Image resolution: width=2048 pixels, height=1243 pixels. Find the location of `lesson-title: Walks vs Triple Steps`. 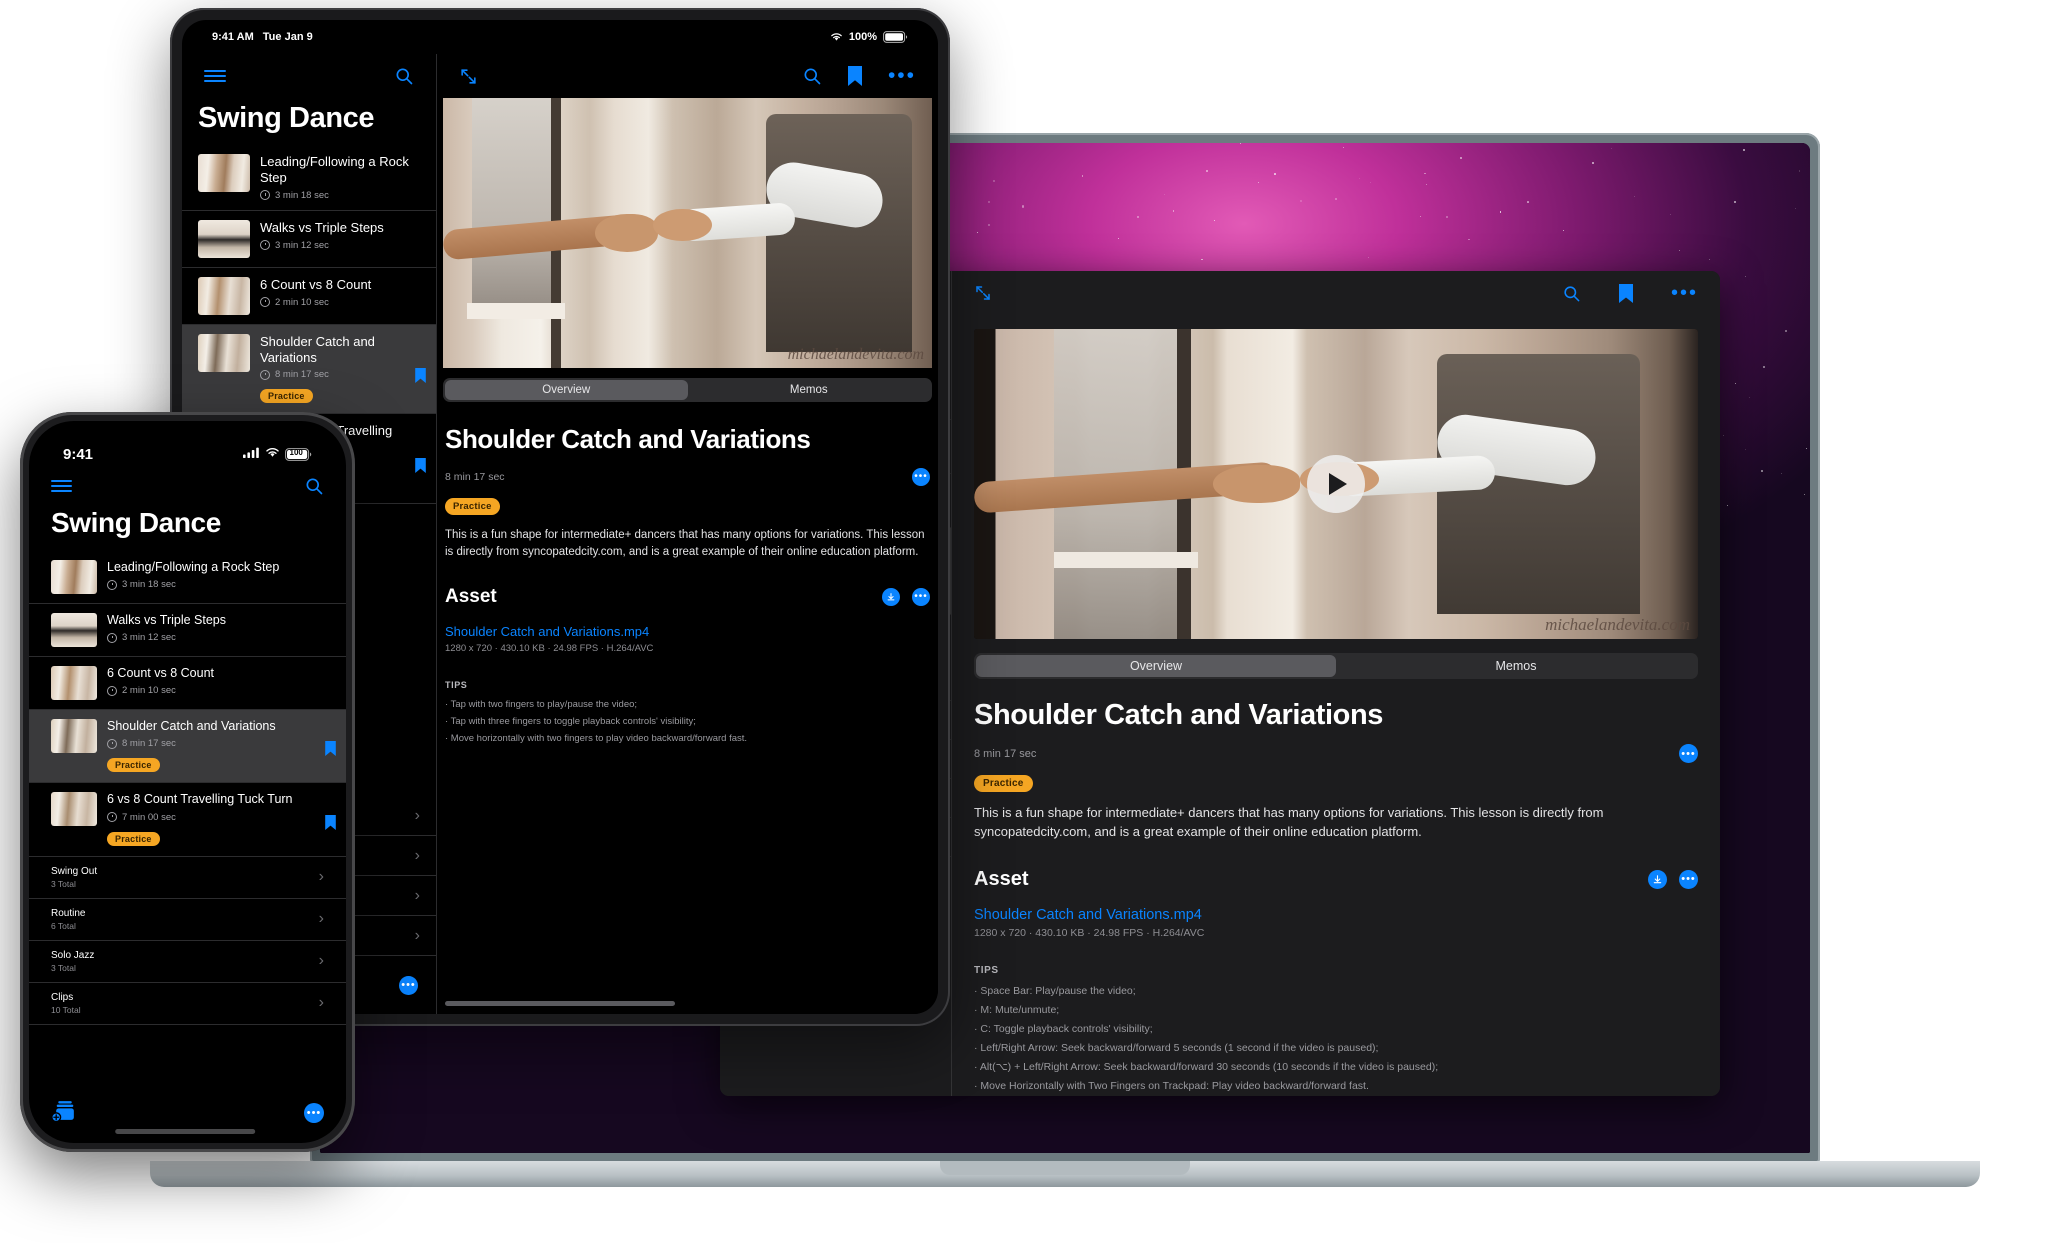

lesson-title: Walks vs Triple Steps is located at coordinates (167, 620).